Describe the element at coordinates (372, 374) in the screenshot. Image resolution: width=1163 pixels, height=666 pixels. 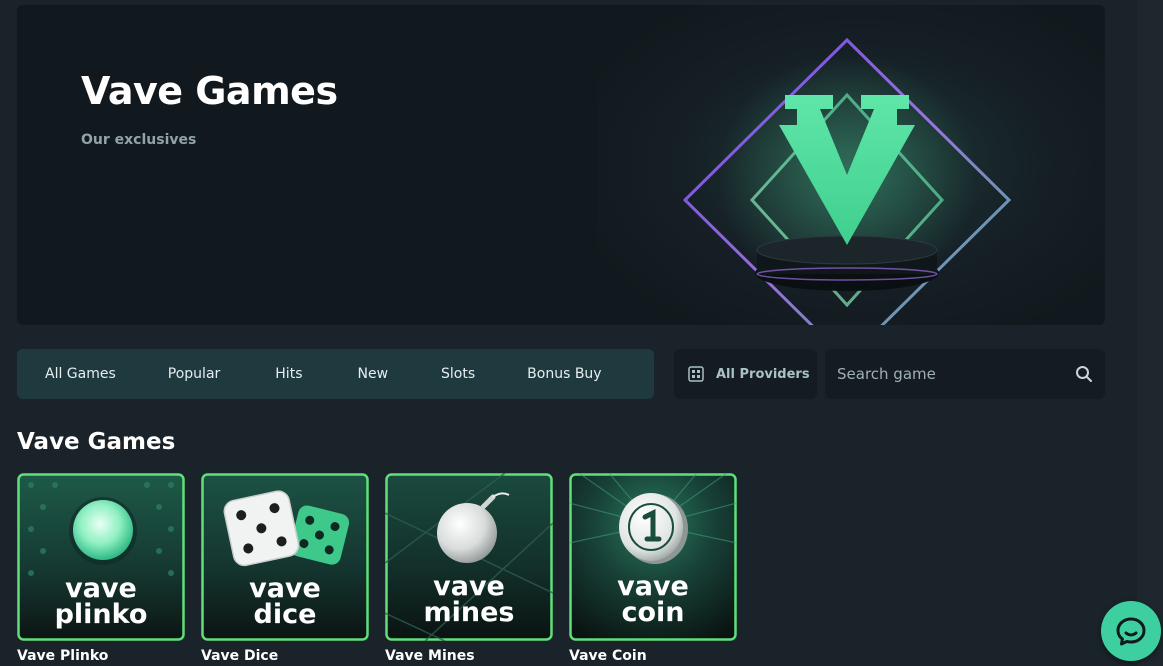
I see `tab-new: New` at that location.